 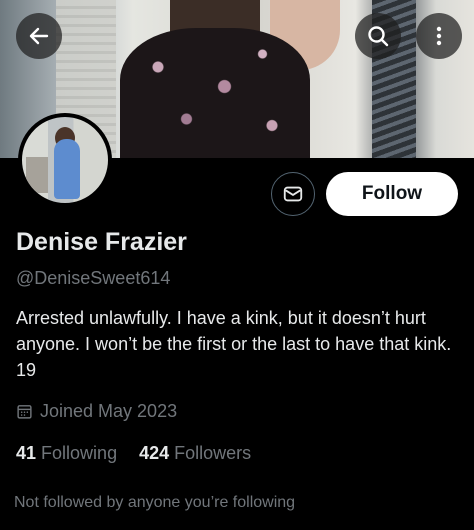 I want to click on more-options-button, so click(x=439, y=36).